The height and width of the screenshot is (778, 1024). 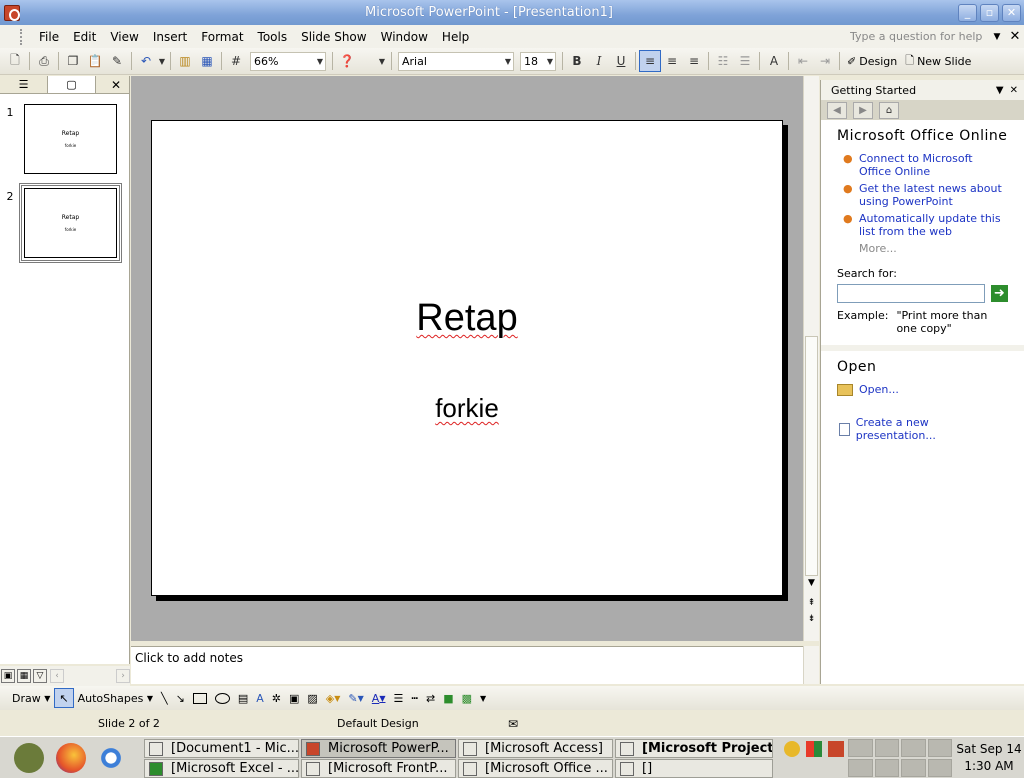 I want to click on workspace-switcher, so click(x=900, y=758).